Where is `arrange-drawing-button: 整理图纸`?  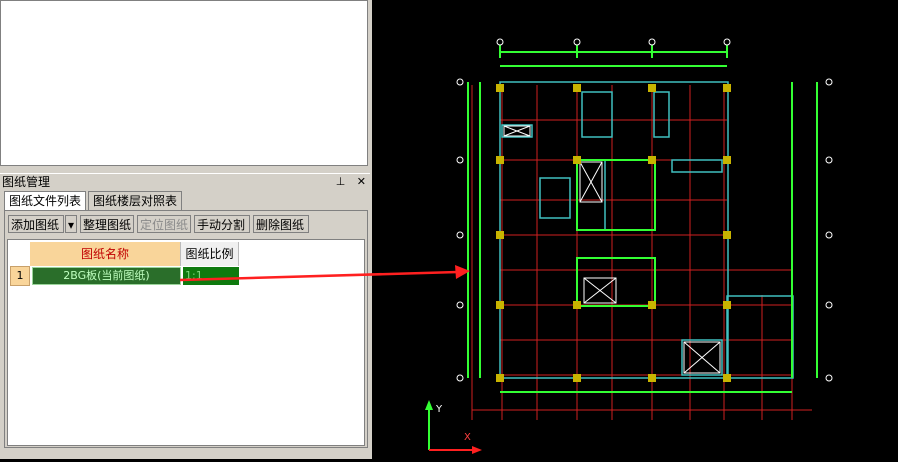 arrange-drawing-button: 整理图纸 is located at coordinates (107, 224).